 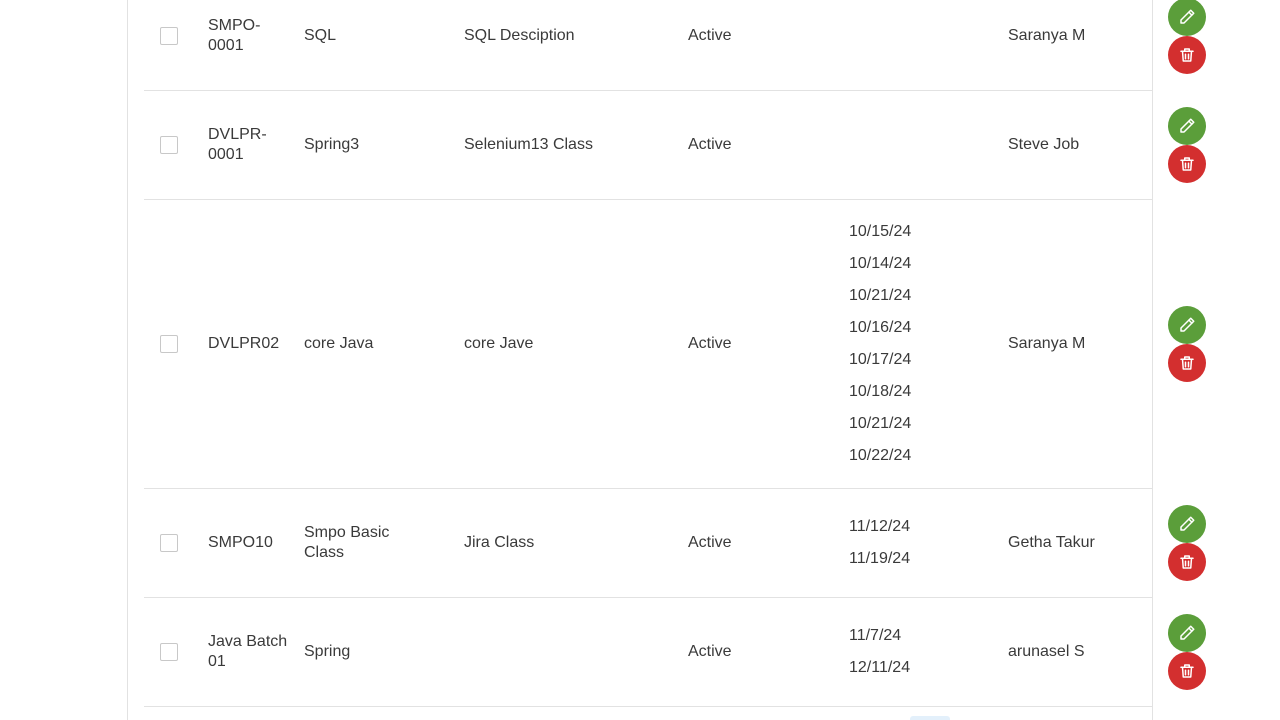 What do you see at coordinates (880, 359) in the screenshot?
I see `class-date: 10/17/24` at bounding box center [880, 359].